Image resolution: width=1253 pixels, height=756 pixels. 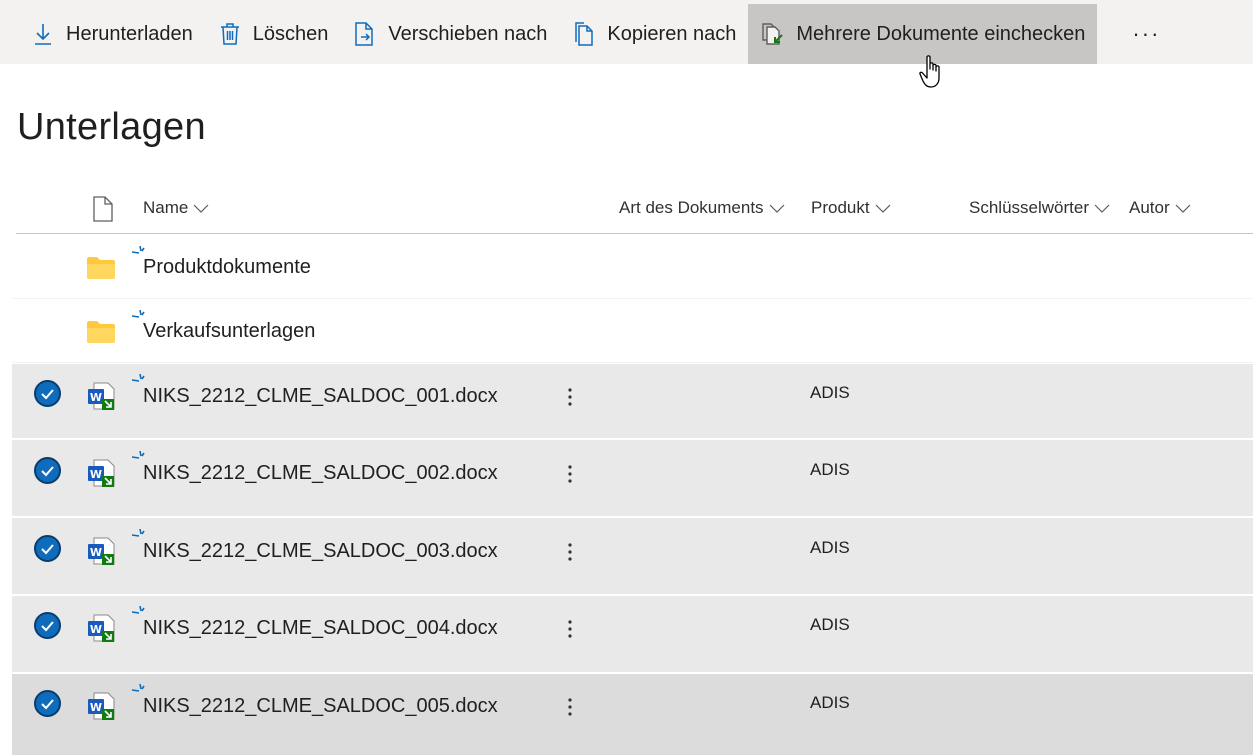 What do you see at coordinates (632, 478) in the screenshot?
I see `table-row: W NIKS_2212_CLME_SALDOC_002.docx ADIS` at bounding box center [632, 478].